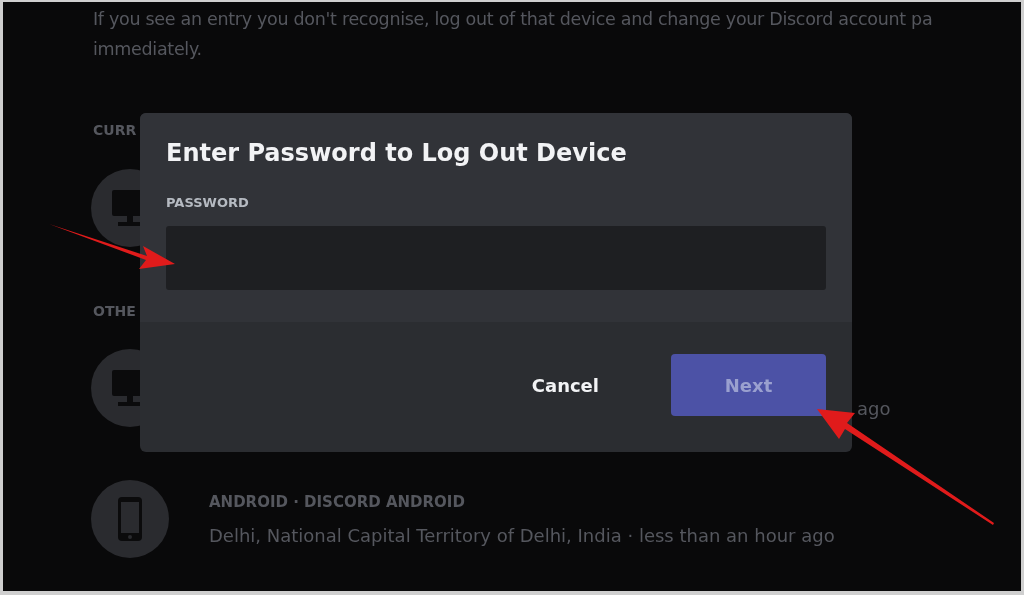 The width and height of the screenshot is (1024, 595). Describe the element at coordinates (522, 535) in the screenshot. I see `device-location: Delhi, National Capital Territory of Delhi, India · less than an hour ago` at that location.